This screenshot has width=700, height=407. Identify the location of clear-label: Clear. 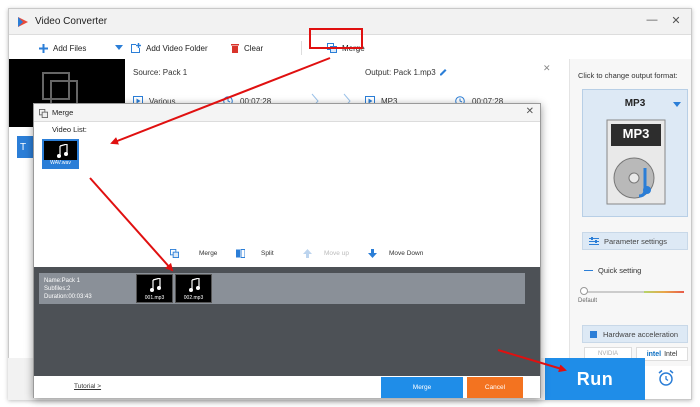
(254, 48).